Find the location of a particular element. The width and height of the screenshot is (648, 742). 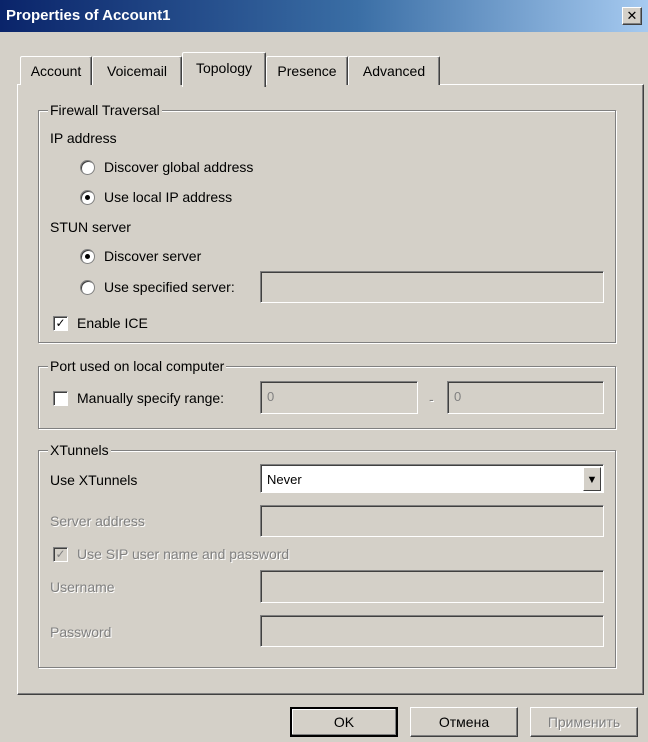

use-specified-server-radio is located at coordinates (87, 287).